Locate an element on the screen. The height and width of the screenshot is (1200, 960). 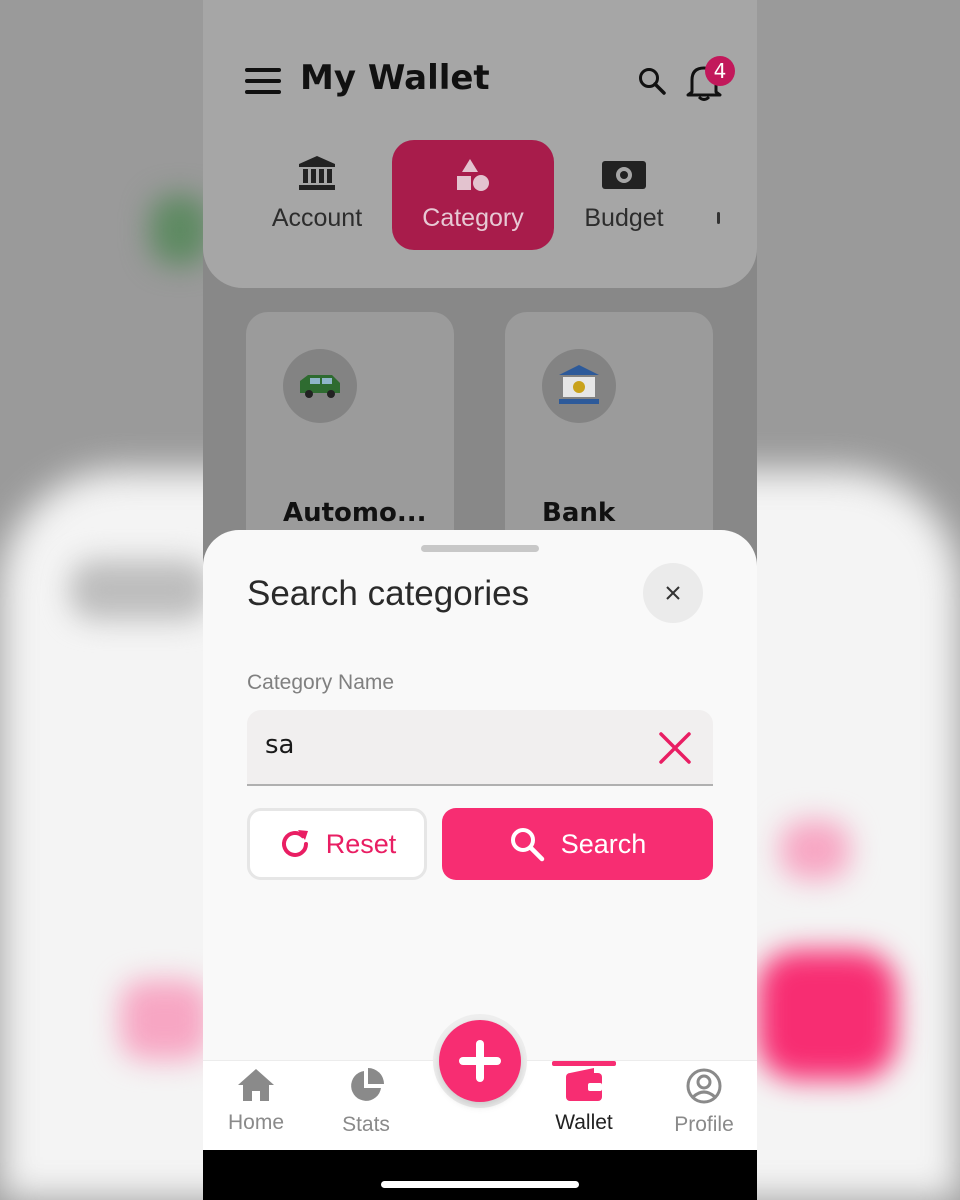
tab-account: Account is located at coordinates (317, 195).